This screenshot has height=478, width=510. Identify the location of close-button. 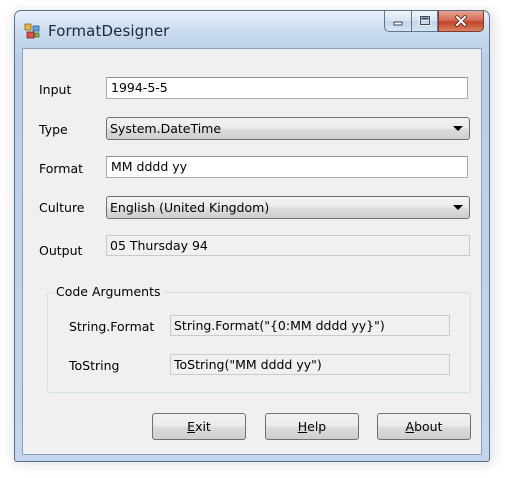
(461, 21).